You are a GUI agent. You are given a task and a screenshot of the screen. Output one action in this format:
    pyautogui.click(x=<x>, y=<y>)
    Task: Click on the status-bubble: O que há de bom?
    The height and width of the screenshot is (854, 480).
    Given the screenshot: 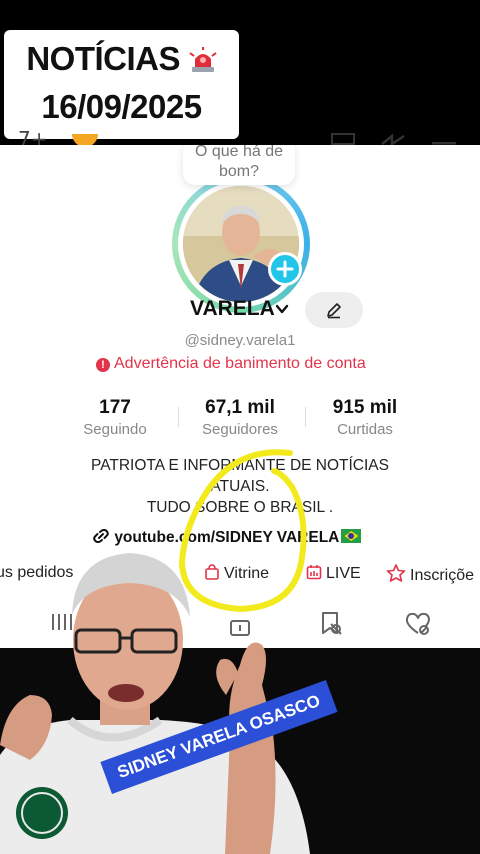 What is the action you would take?
    pyautogui.click(x=239, y=165)
    